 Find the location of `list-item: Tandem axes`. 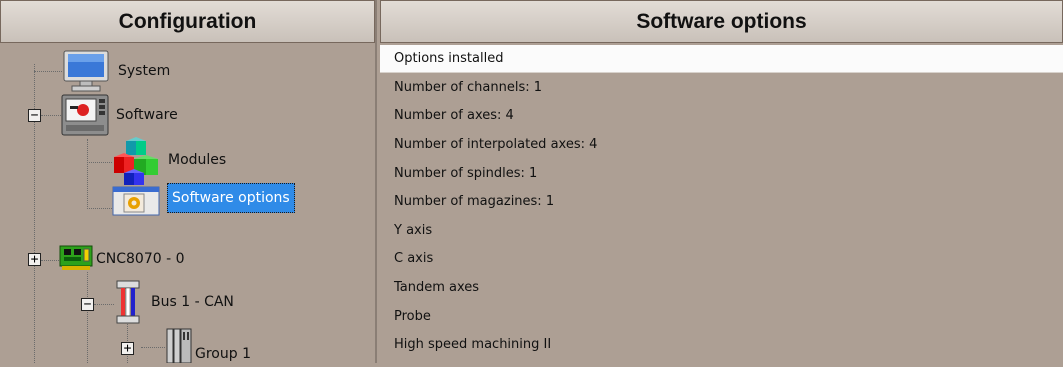

list-item: Tandem axes is located at coordinates (437, 287).